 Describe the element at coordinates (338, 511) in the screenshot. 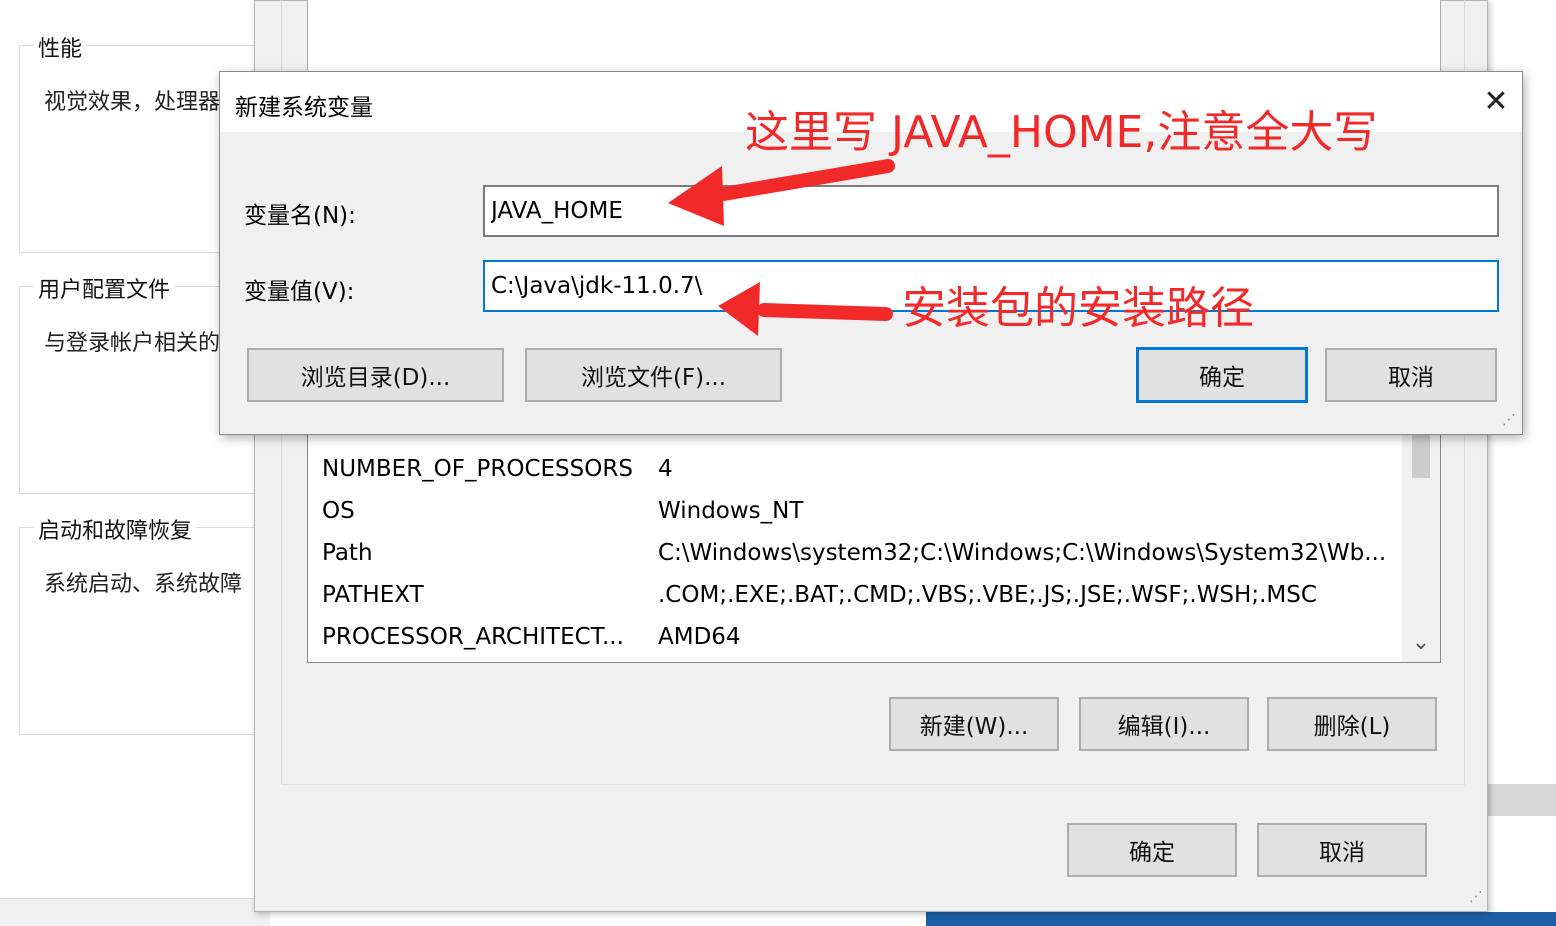

I see `variable-name: OS` at that location.